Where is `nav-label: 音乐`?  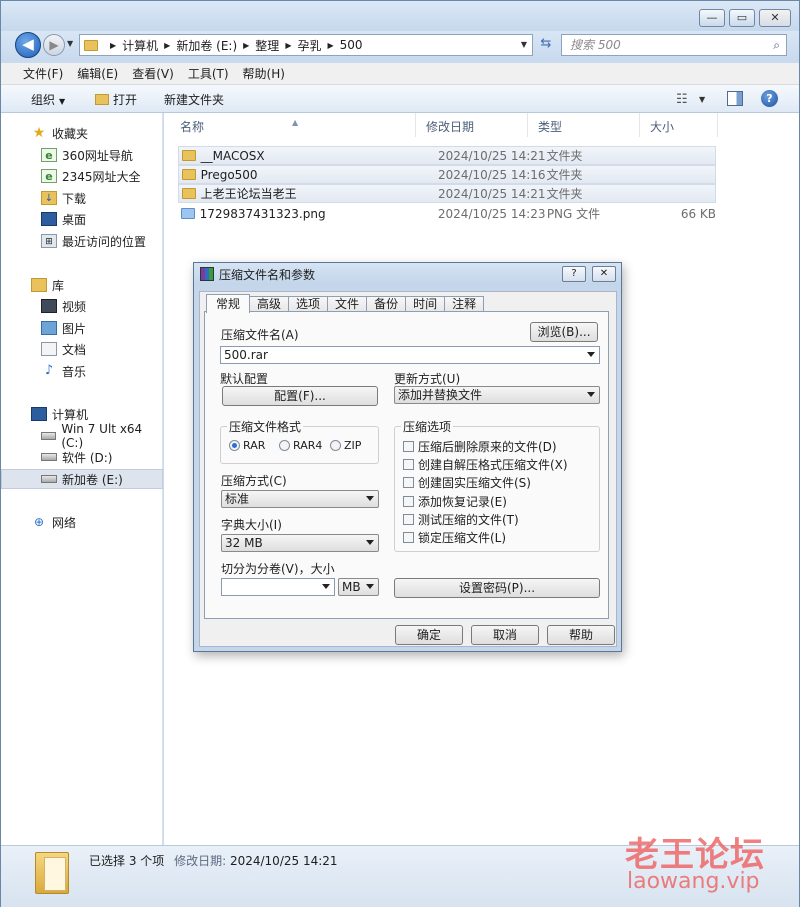 nav-label: 音乐 is located at coordinates (74, 371).